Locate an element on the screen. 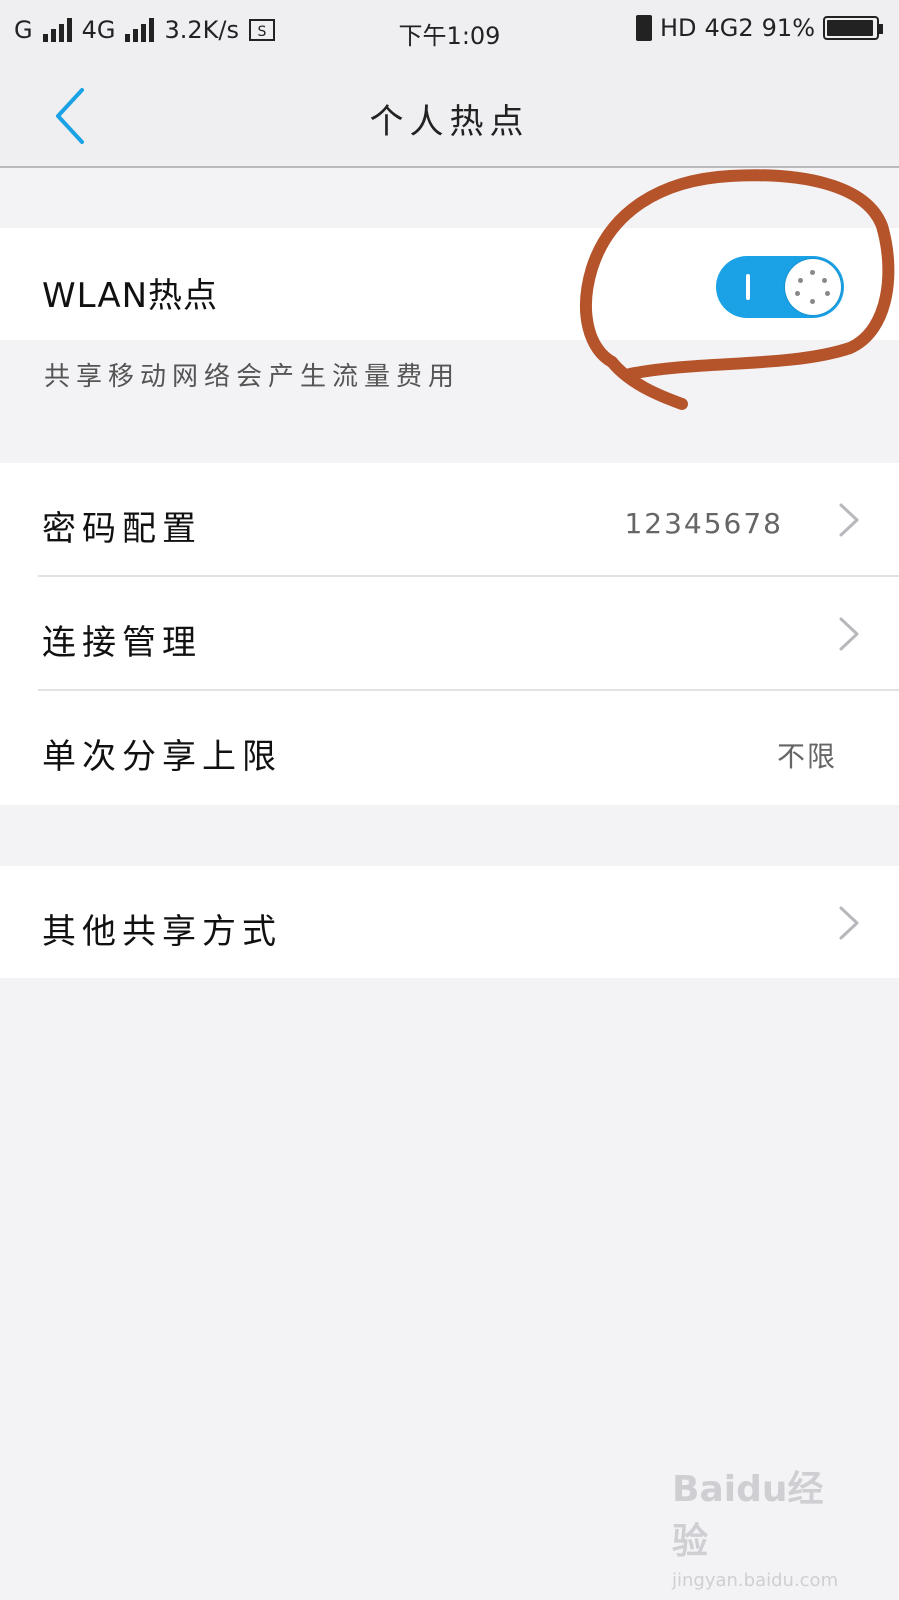  network-type: 4G2 is located at coordinates (729, 28).